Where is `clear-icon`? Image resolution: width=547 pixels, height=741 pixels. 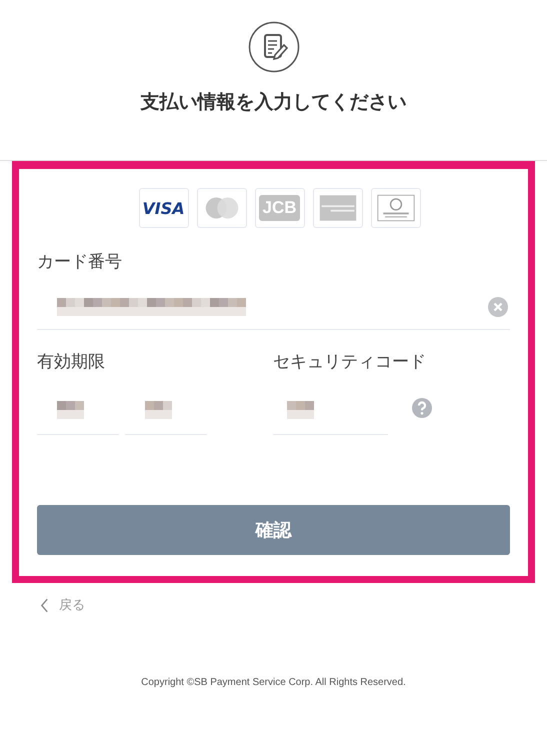
clear-icon is located at coordinates (498, 307).